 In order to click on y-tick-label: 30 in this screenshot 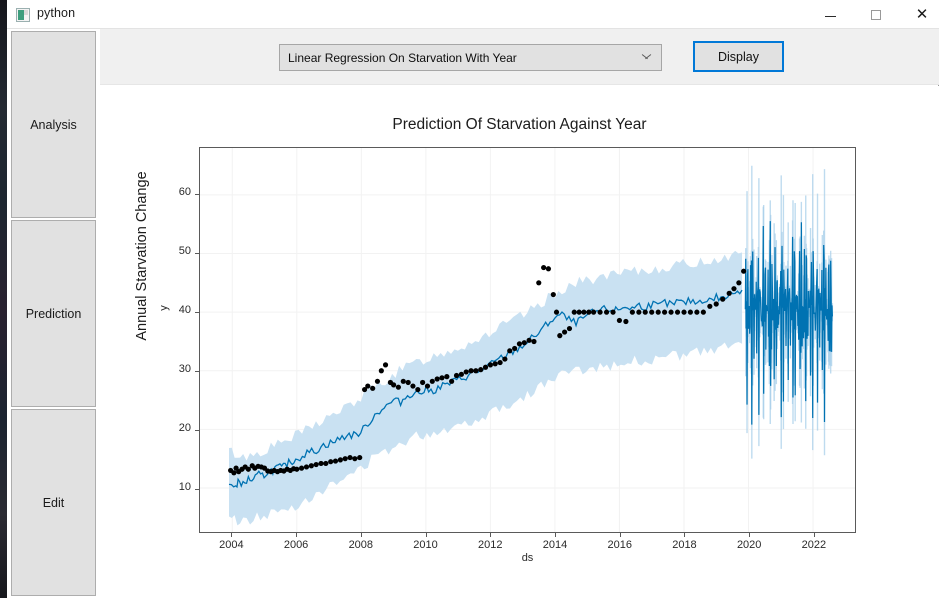, I will do `click(184, 368)`.